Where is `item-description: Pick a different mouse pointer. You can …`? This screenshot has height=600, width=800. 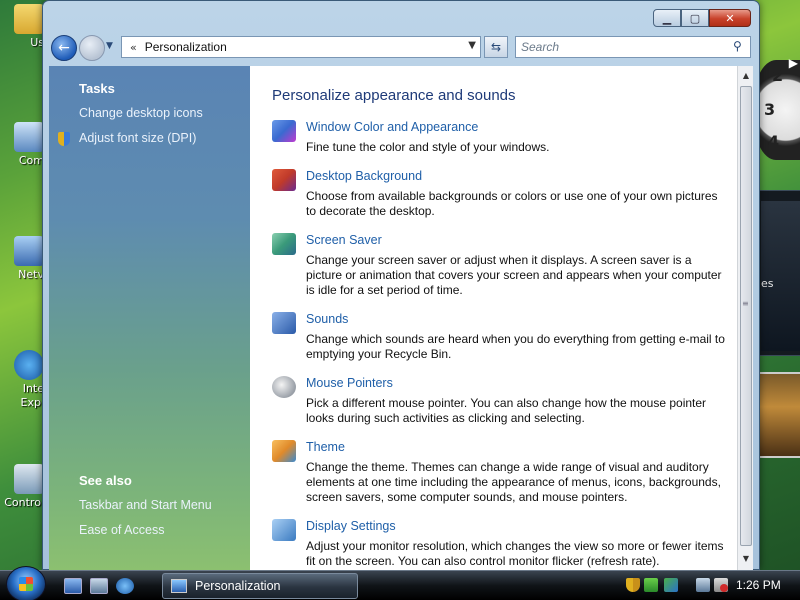
item-description: Pick a different mouse pointer. You can … is located at coordinates (506, 410).